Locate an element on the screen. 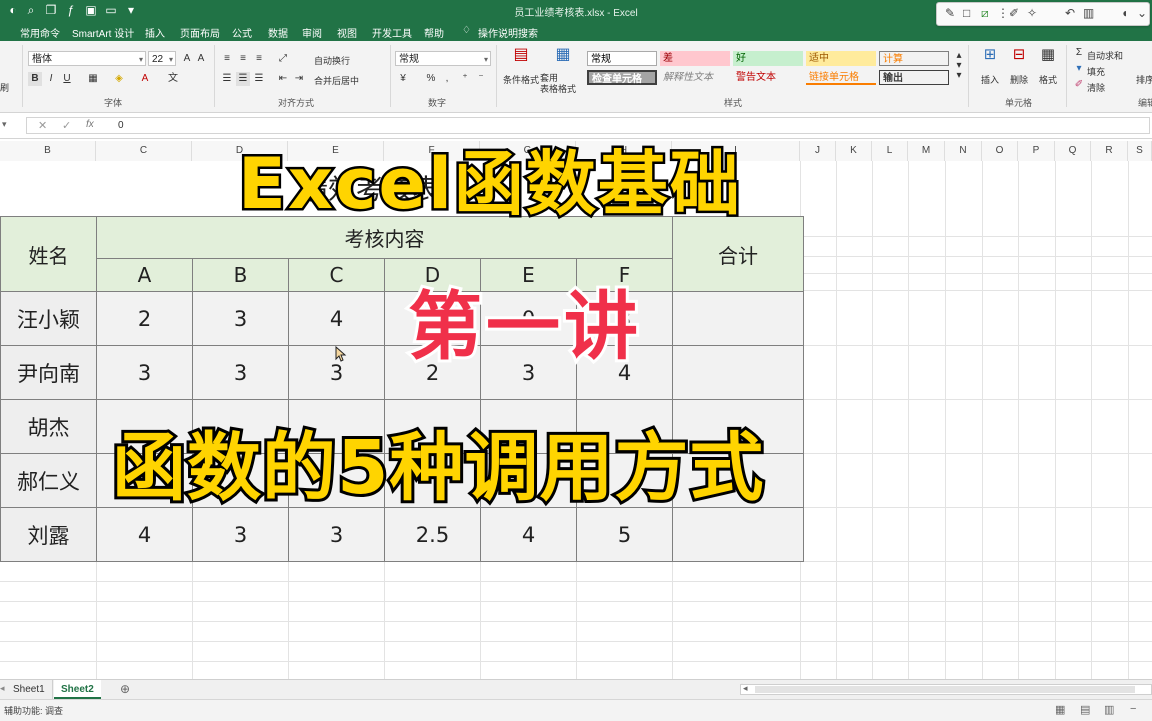  pen-icon: ✎ is located at coordinates (950, 13).